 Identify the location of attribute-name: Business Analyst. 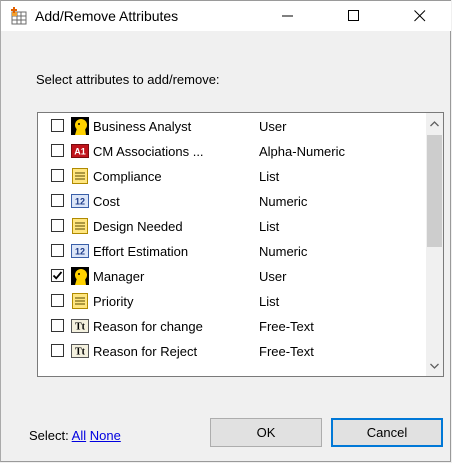
(142, 126).